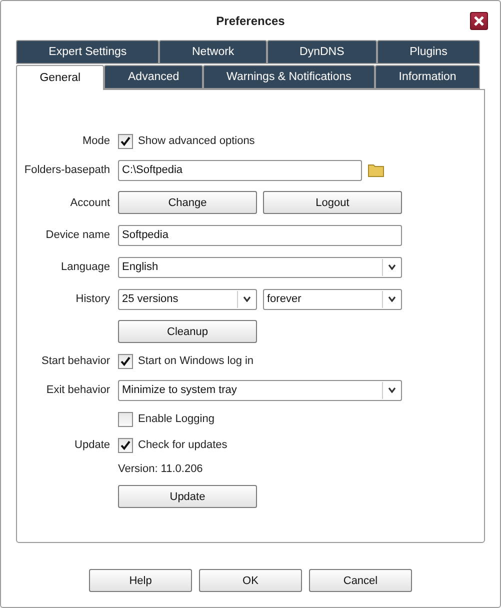 This screenshot has height=608, width=501. I want to click on dropdown: 25 versions, so click(187, 299).